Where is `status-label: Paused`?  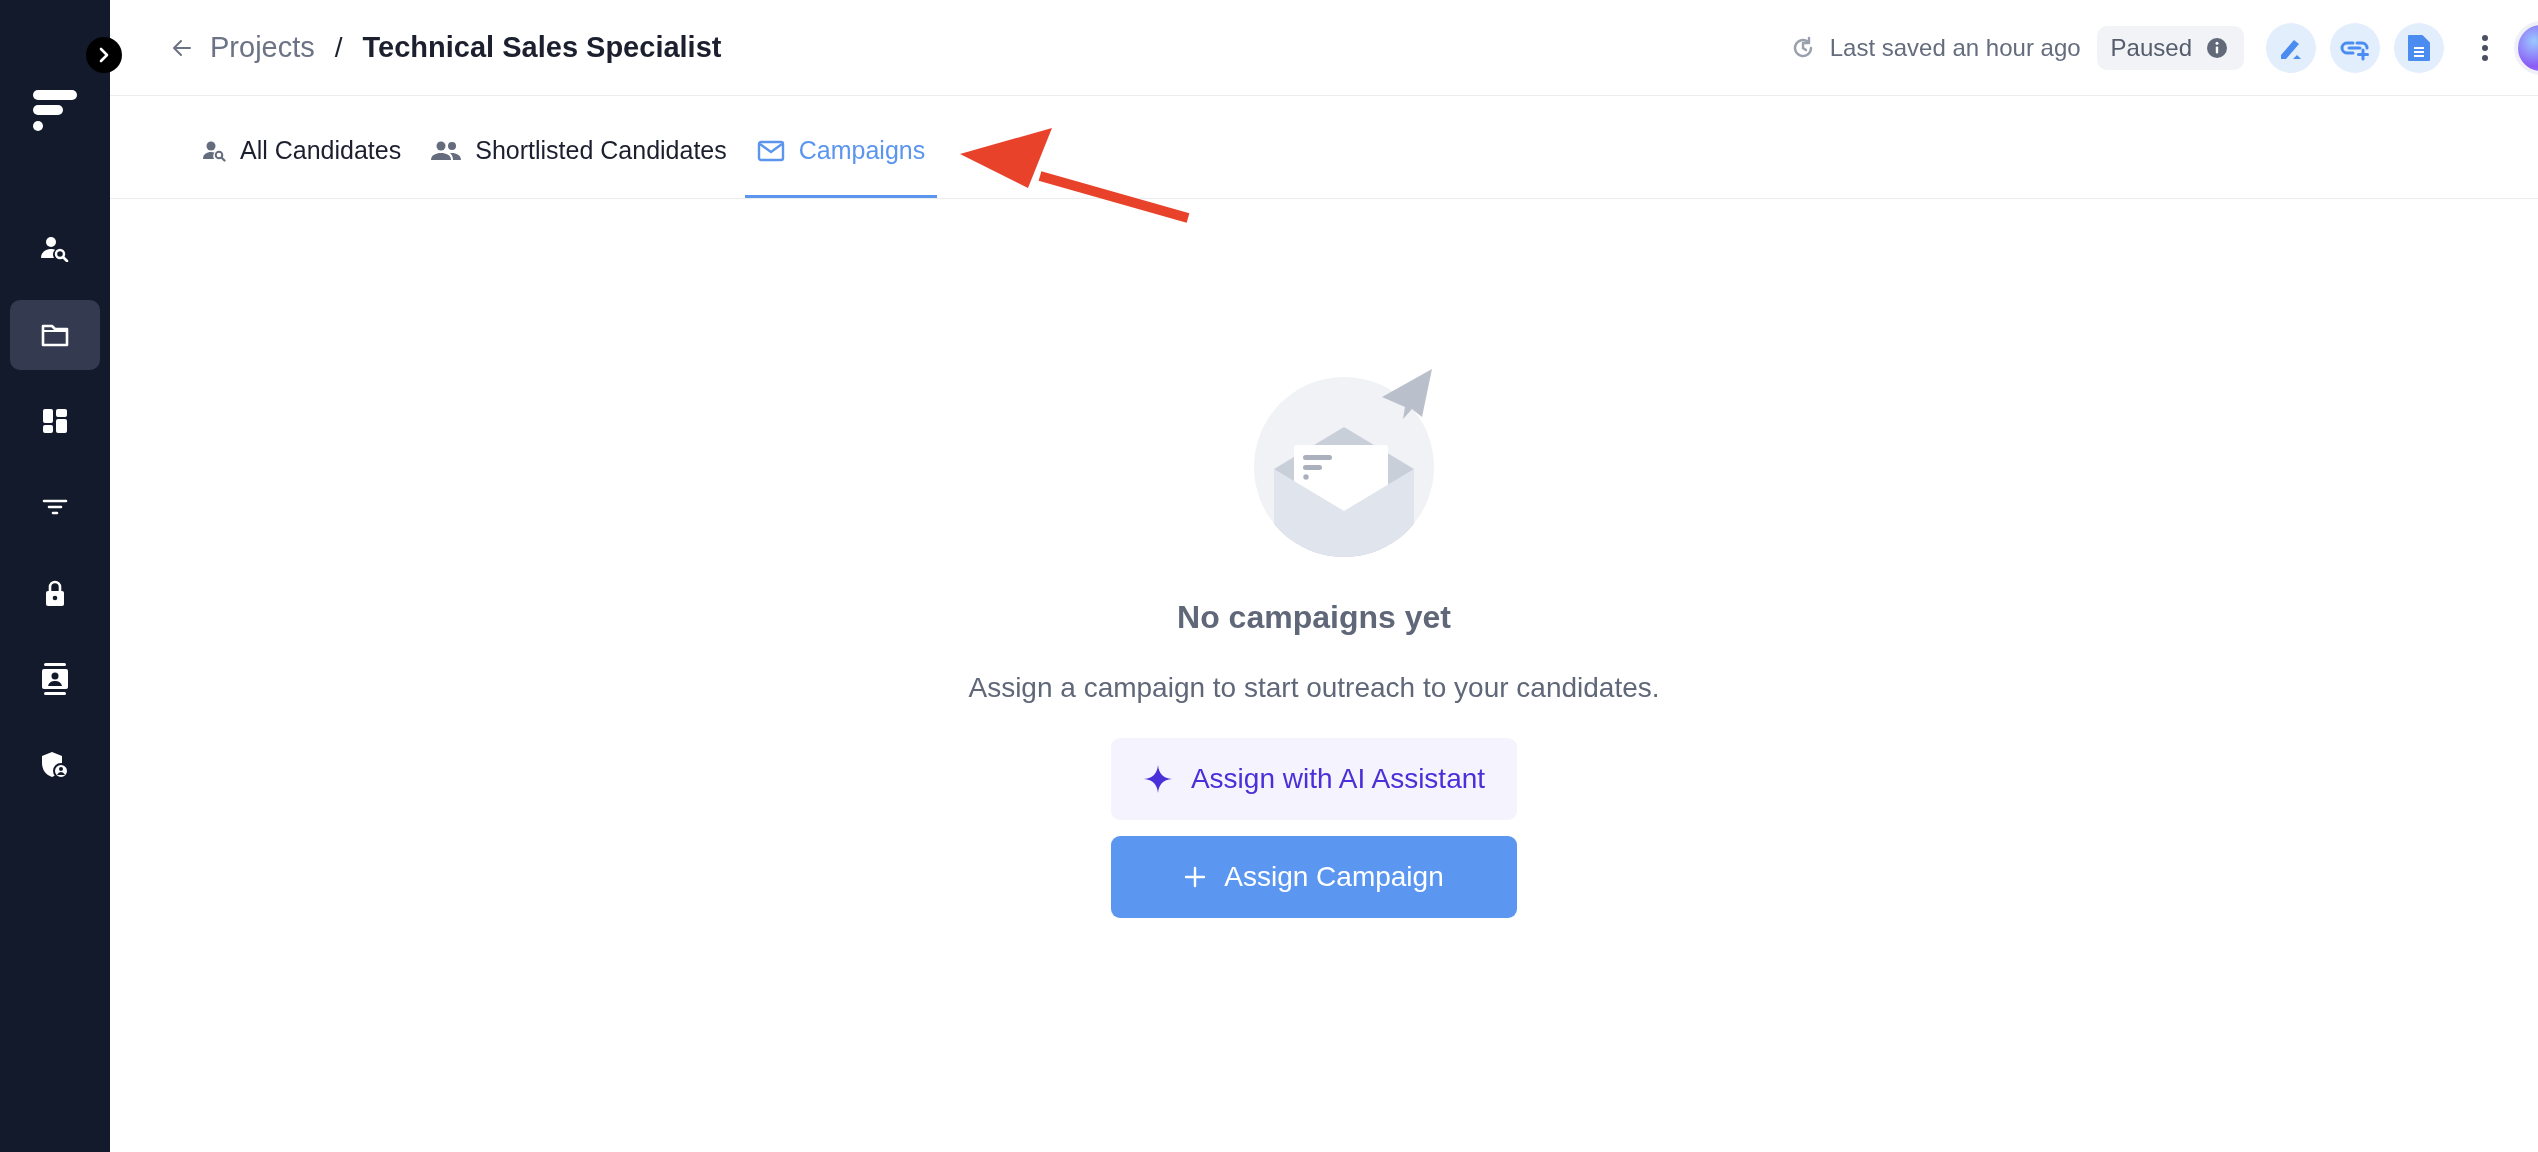 status-label: Paused is located at coordinates (2151, 47).